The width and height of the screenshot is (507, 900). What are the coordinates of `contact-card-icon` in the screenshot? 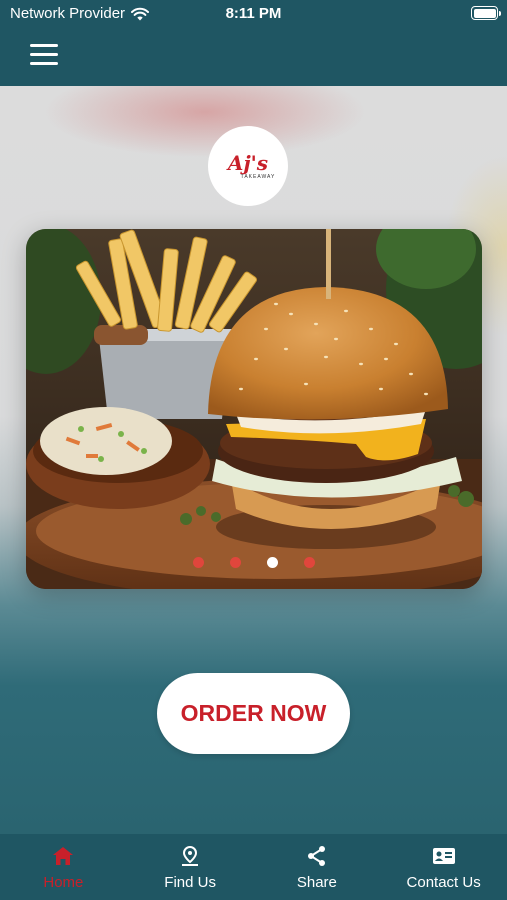 It's located at (443, 856).